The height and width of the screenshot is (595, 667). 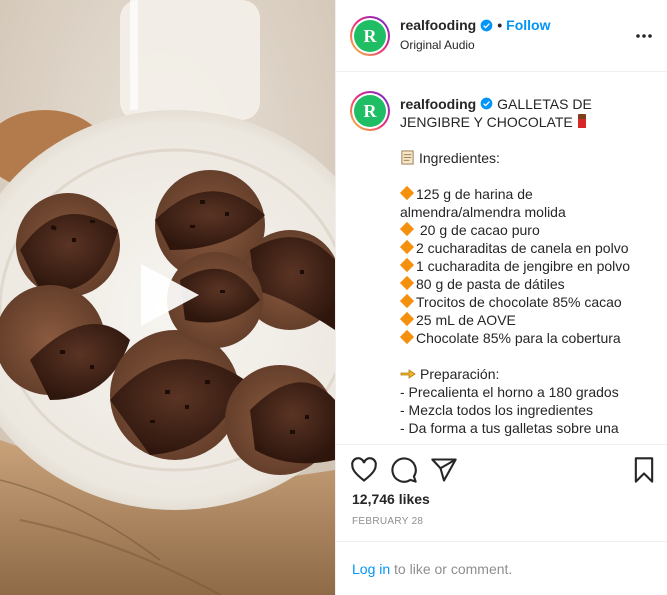 I want to click on step-item: - Mezcla todos los ingredientes, so click(x=496, y=410).